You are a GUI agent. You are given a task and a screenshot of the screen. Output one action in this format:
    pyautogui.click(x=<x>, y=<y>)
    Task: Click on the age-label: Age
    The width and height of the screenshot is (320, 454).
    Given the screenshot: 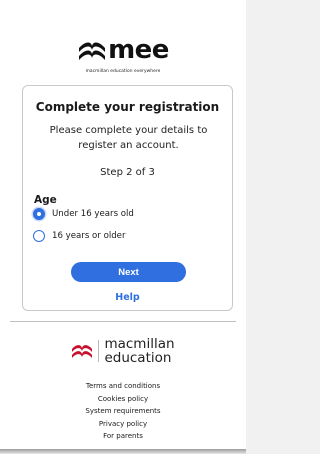 What is the action you would take?
    pyautogui.click(x=45, y=200)
    